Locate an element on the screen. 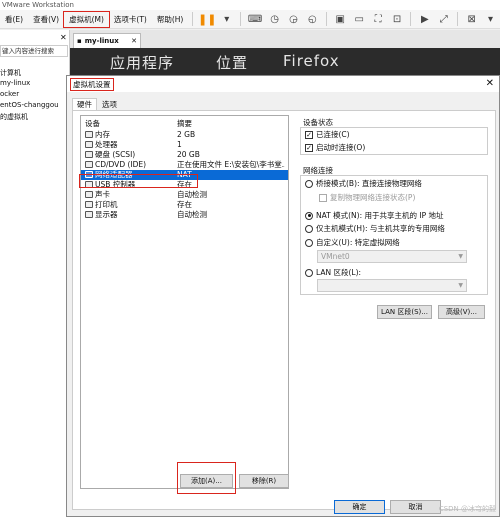 The width and height of the screenshot is (500, 517). connected-label: 已连接(C) is located at coordinates (333, 134).